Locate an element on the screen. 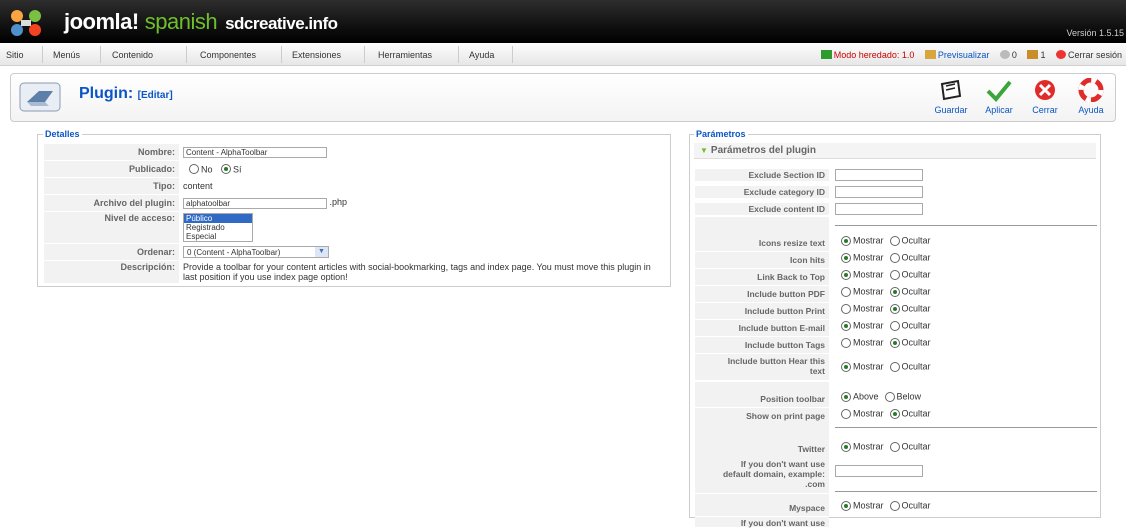 The image size is (1126, 528). published-no-label: No is located at coordinates (207, 169).